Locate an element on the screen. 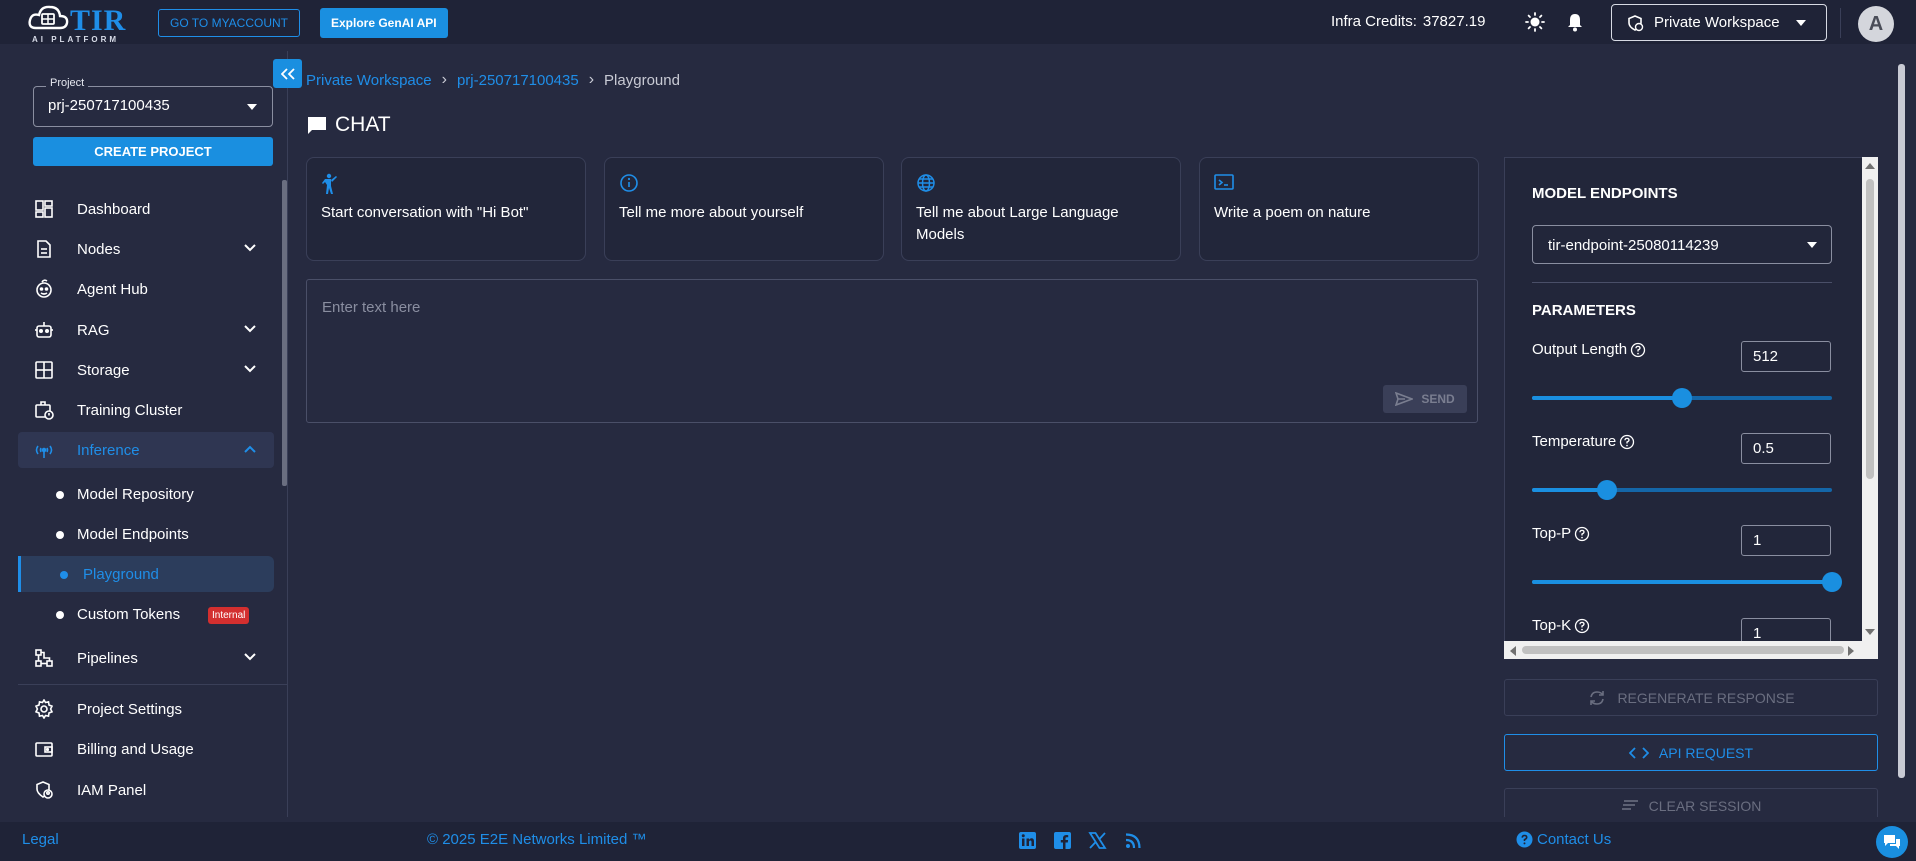  prompt-card-poem: Write a poem on nature is located at coordinates (1339, 209).